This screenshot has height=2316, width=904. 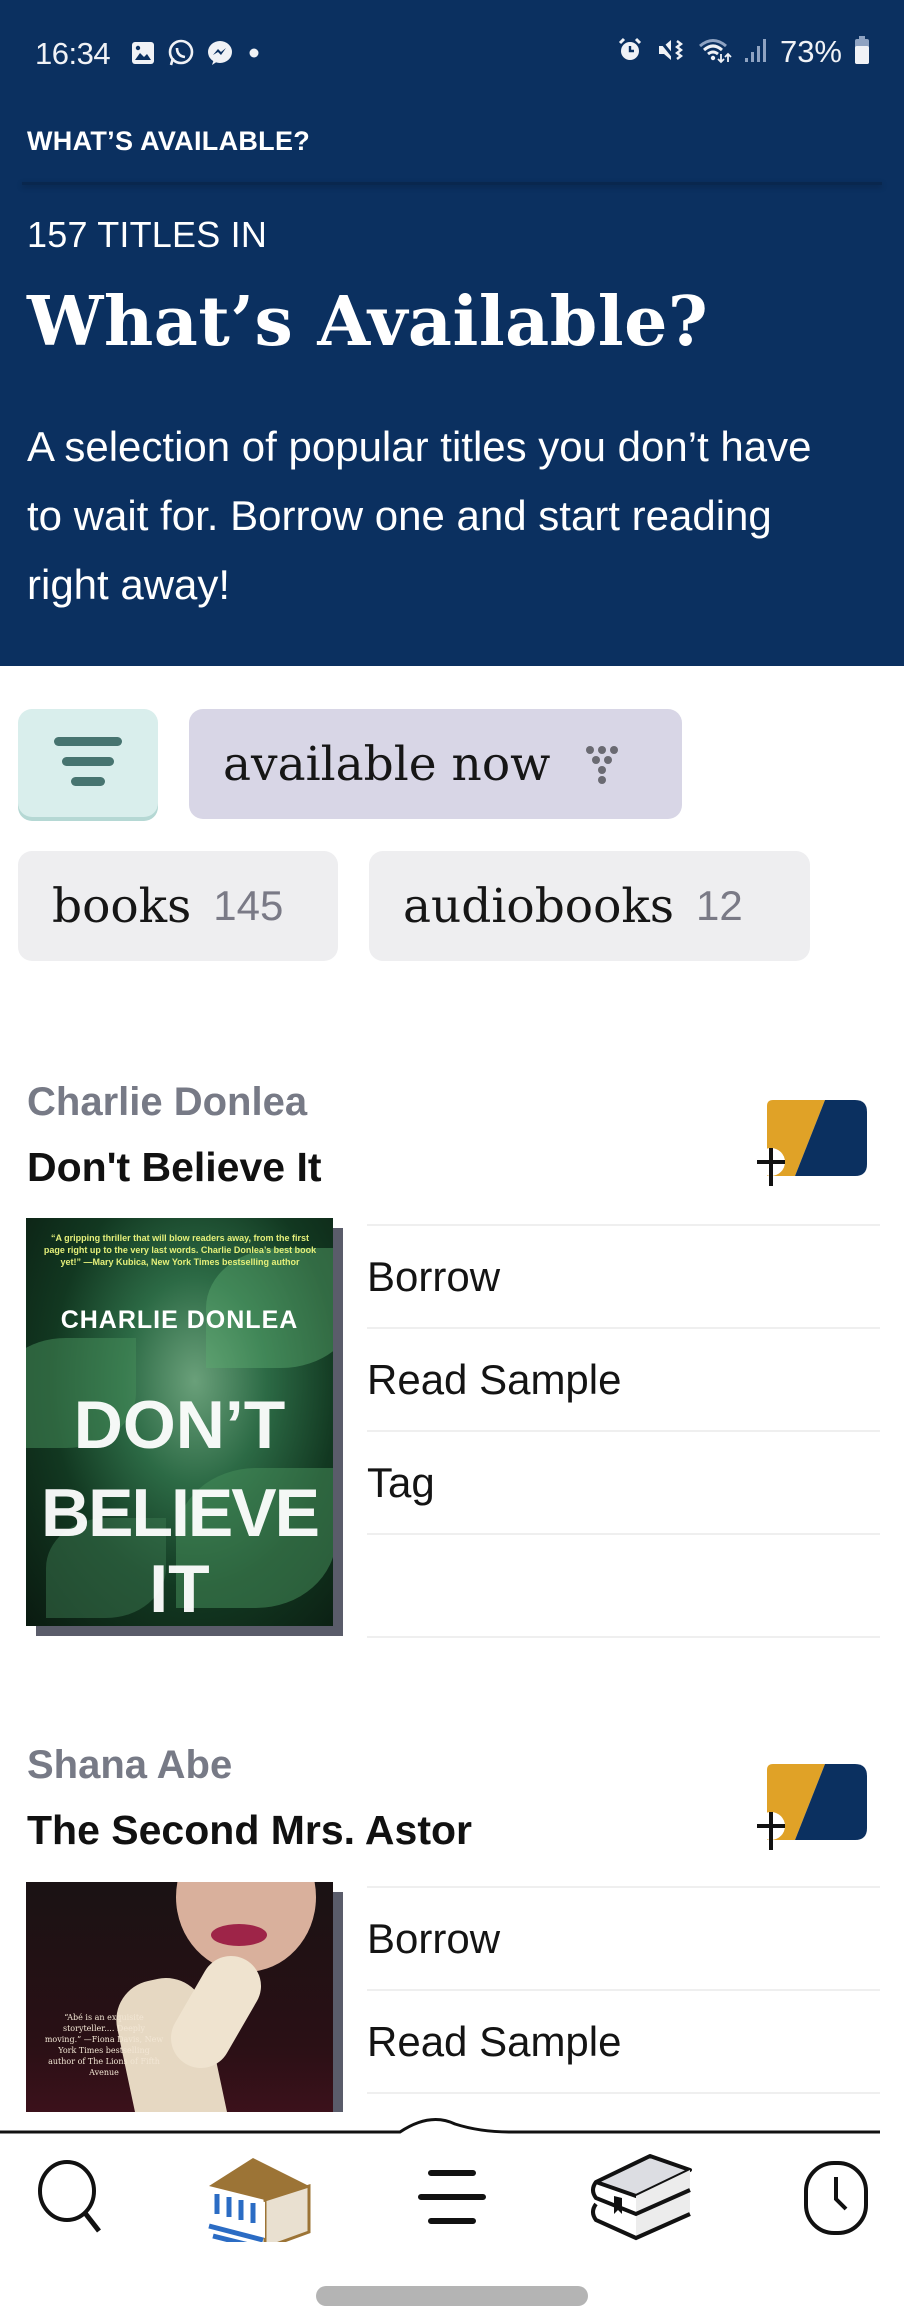 I want to click on battery-icon, so click(x=862, y=52).